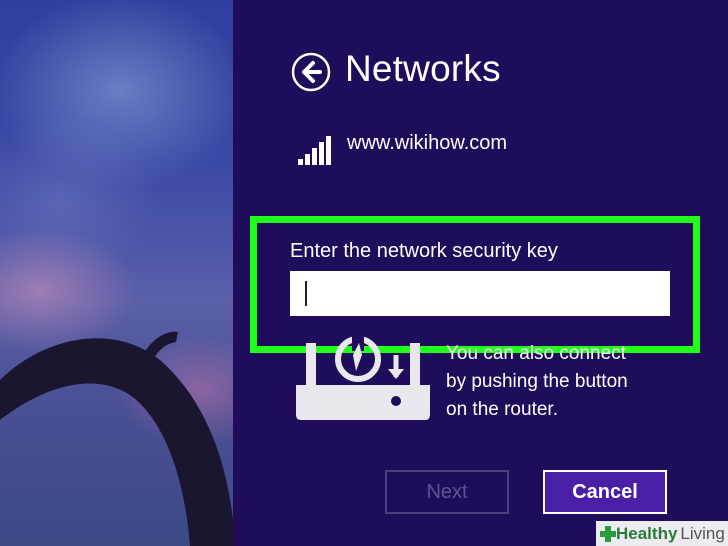 The image size is (728, 546). Describe the element at coordinates (502, 409) in the screenshot. I see `wps-text-line-3: on the router.` at that location.